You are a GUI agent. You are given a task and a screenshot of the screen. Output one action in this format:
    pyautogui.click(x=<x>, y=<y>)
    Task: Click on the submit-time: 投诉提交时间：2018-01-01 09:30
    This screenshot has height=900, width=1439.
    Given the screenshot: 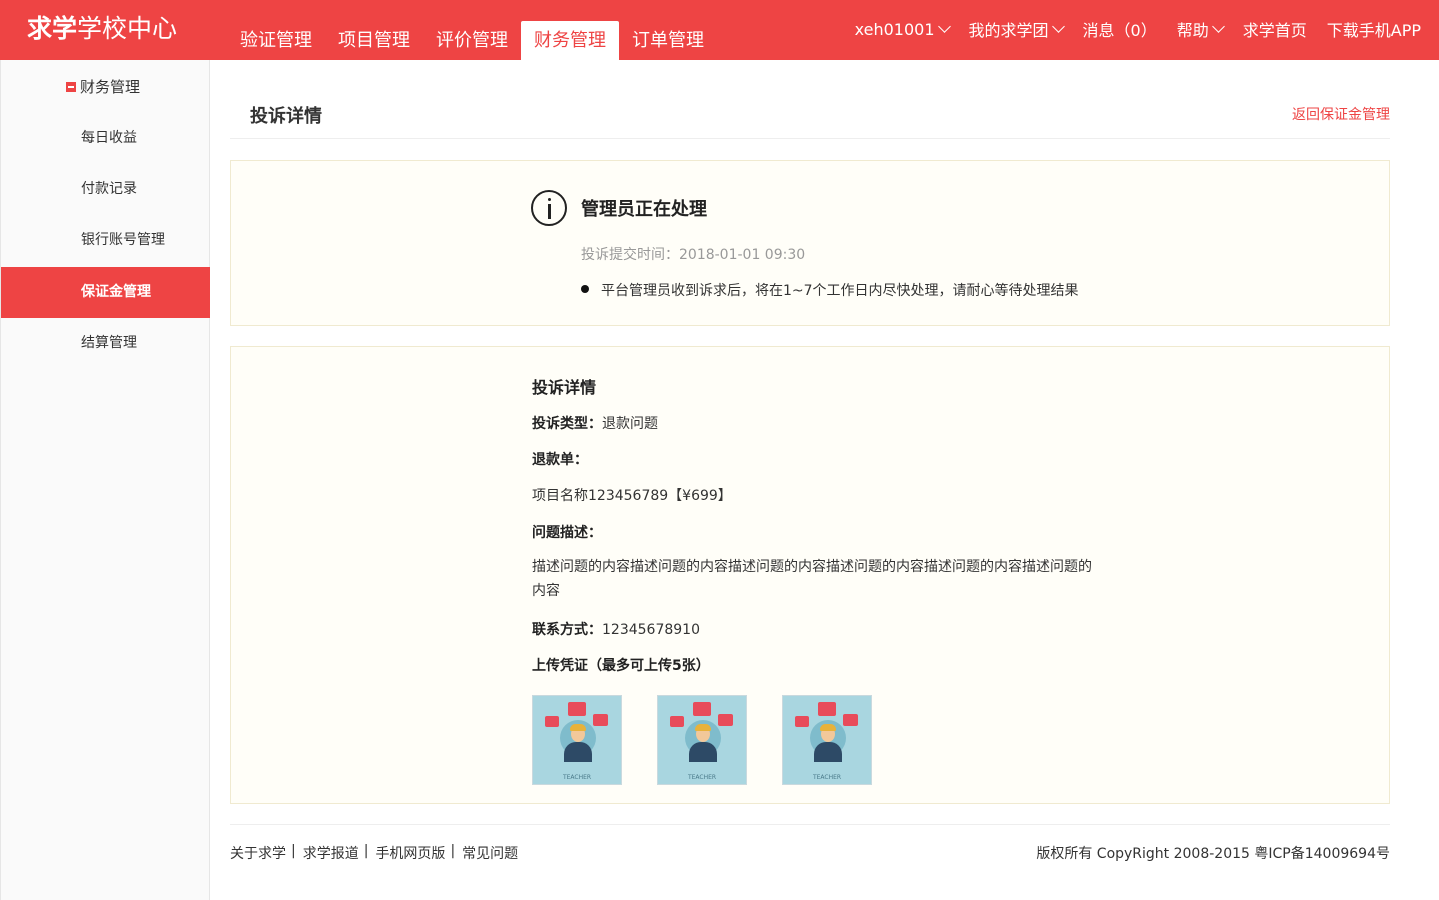 What is the action you would take?
    pyautogui.click(x=693, y=255)
    